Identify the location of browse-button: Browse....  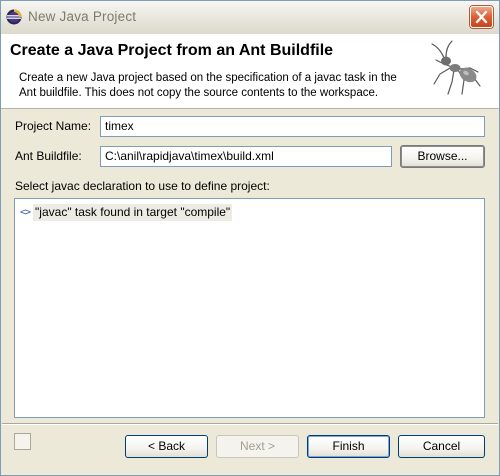
(442, 156).